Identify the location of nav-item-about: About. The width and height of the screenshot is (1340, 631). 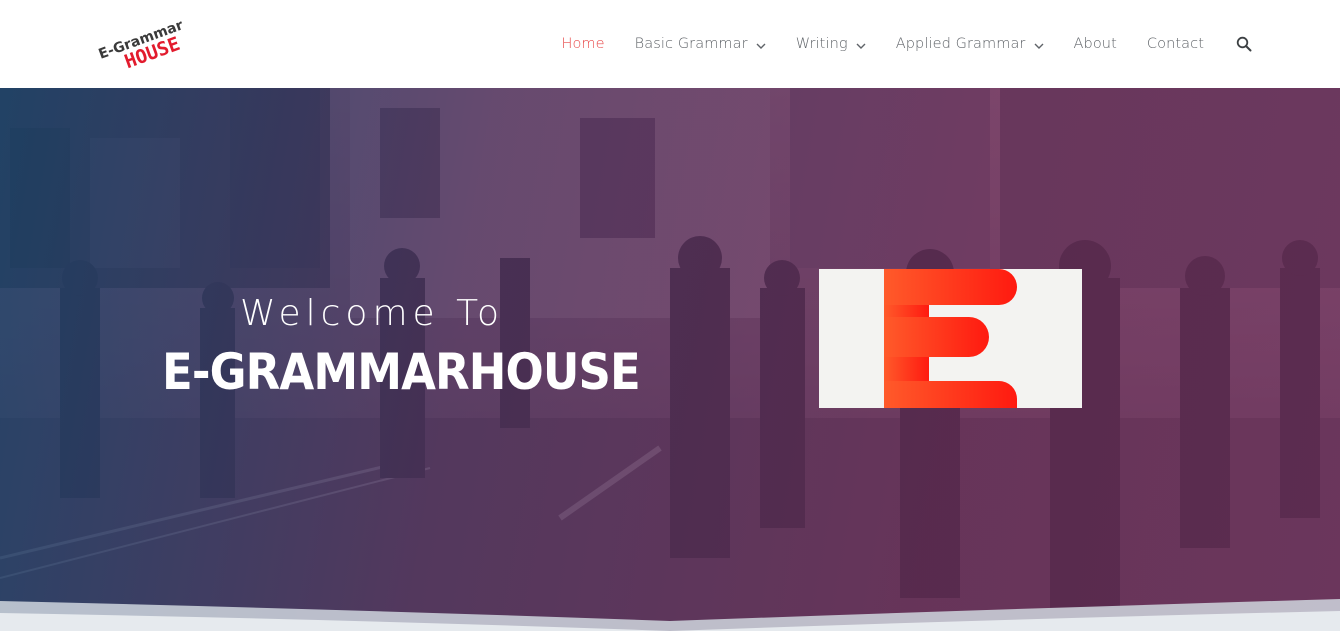
(1095, 44).